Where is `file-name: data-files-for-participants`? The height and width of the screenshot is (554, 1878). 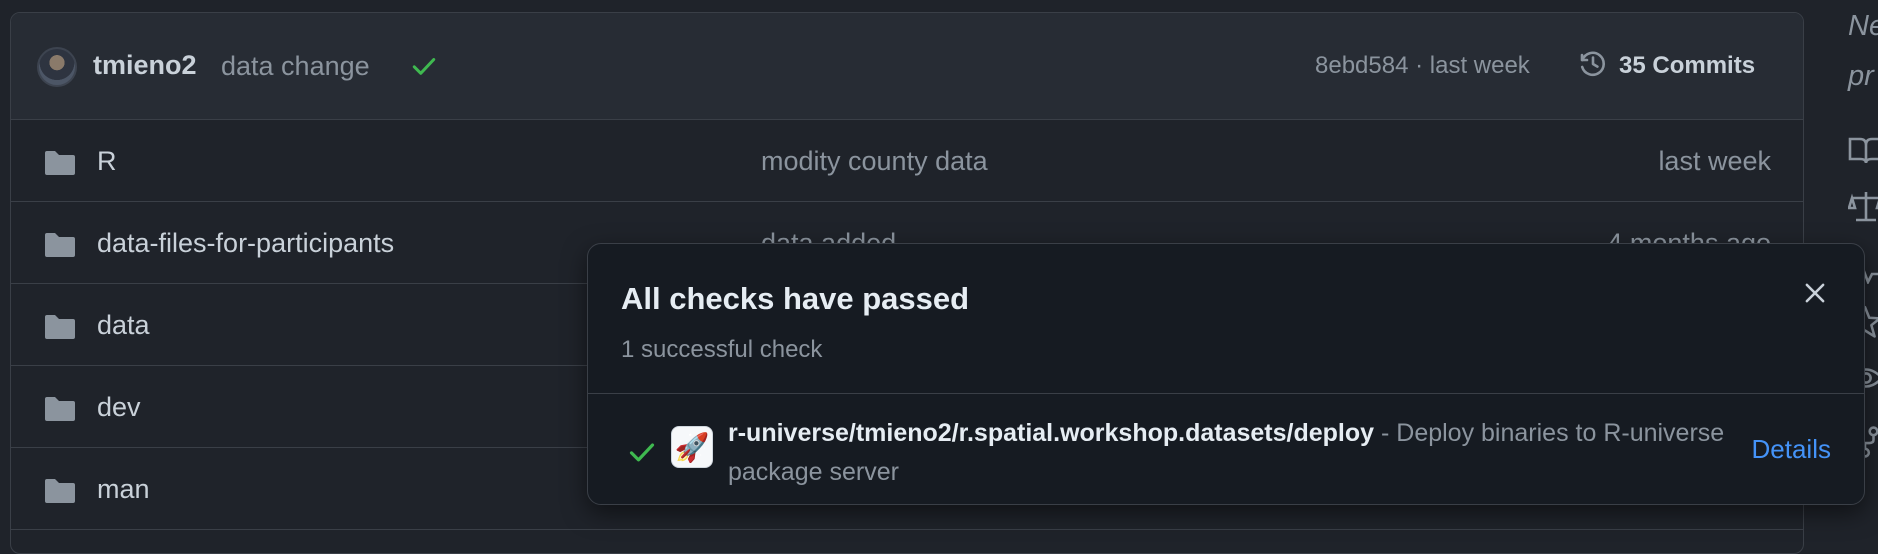 file-name: data-files-for-participants is located at coordinates (245, 243).